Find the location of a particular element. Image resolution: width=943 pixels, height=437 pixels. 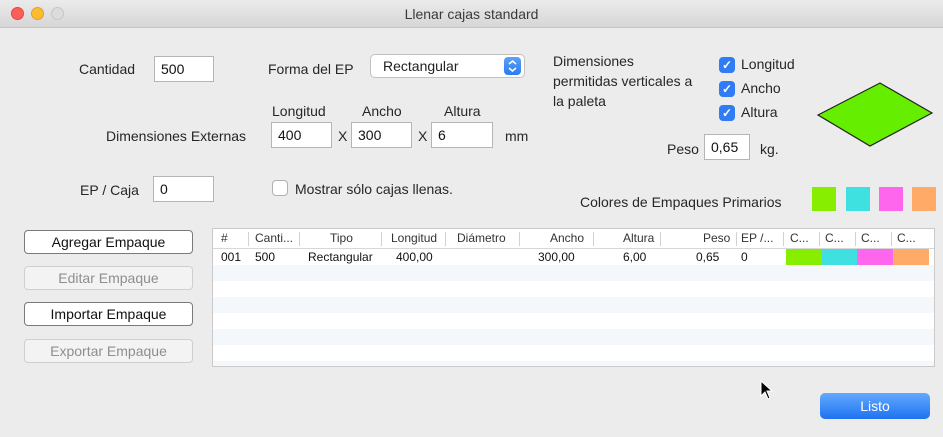

longitud-input: 400 is located at coordinates (301, 135).